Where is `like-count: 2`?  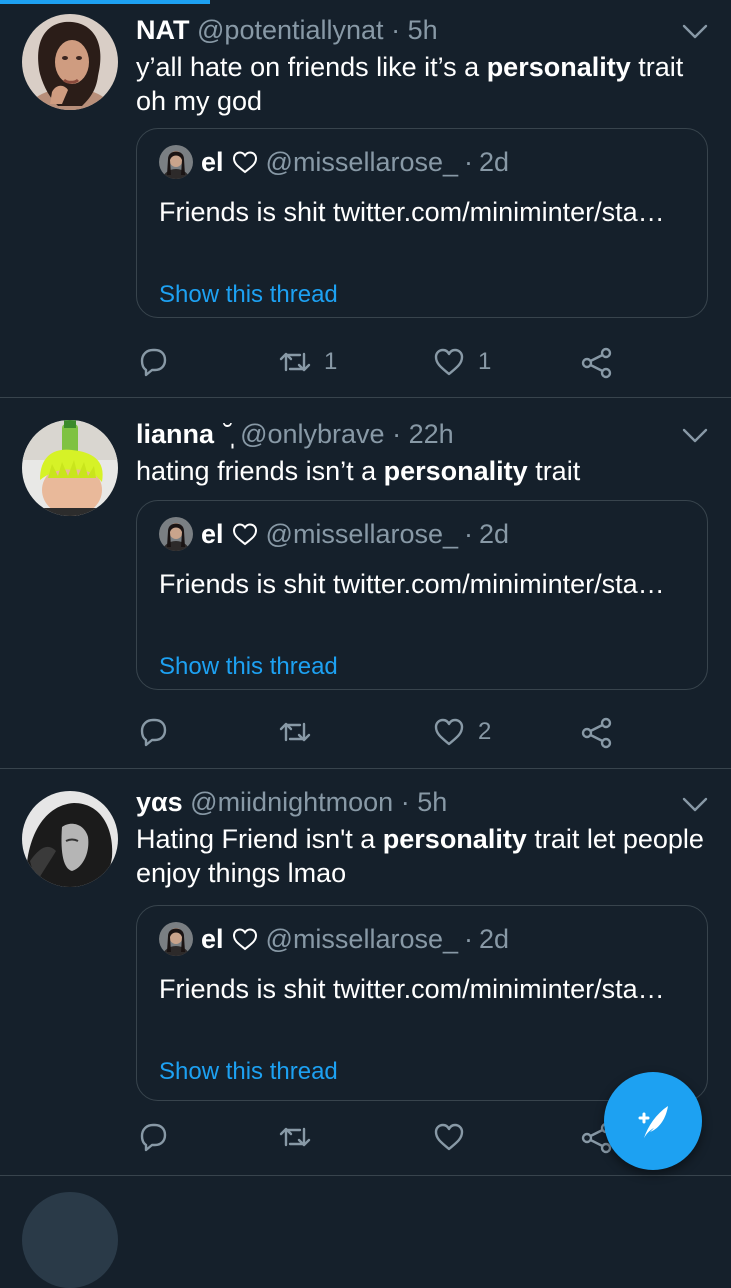 like-count: 2 is located at coordinates (485, 731).